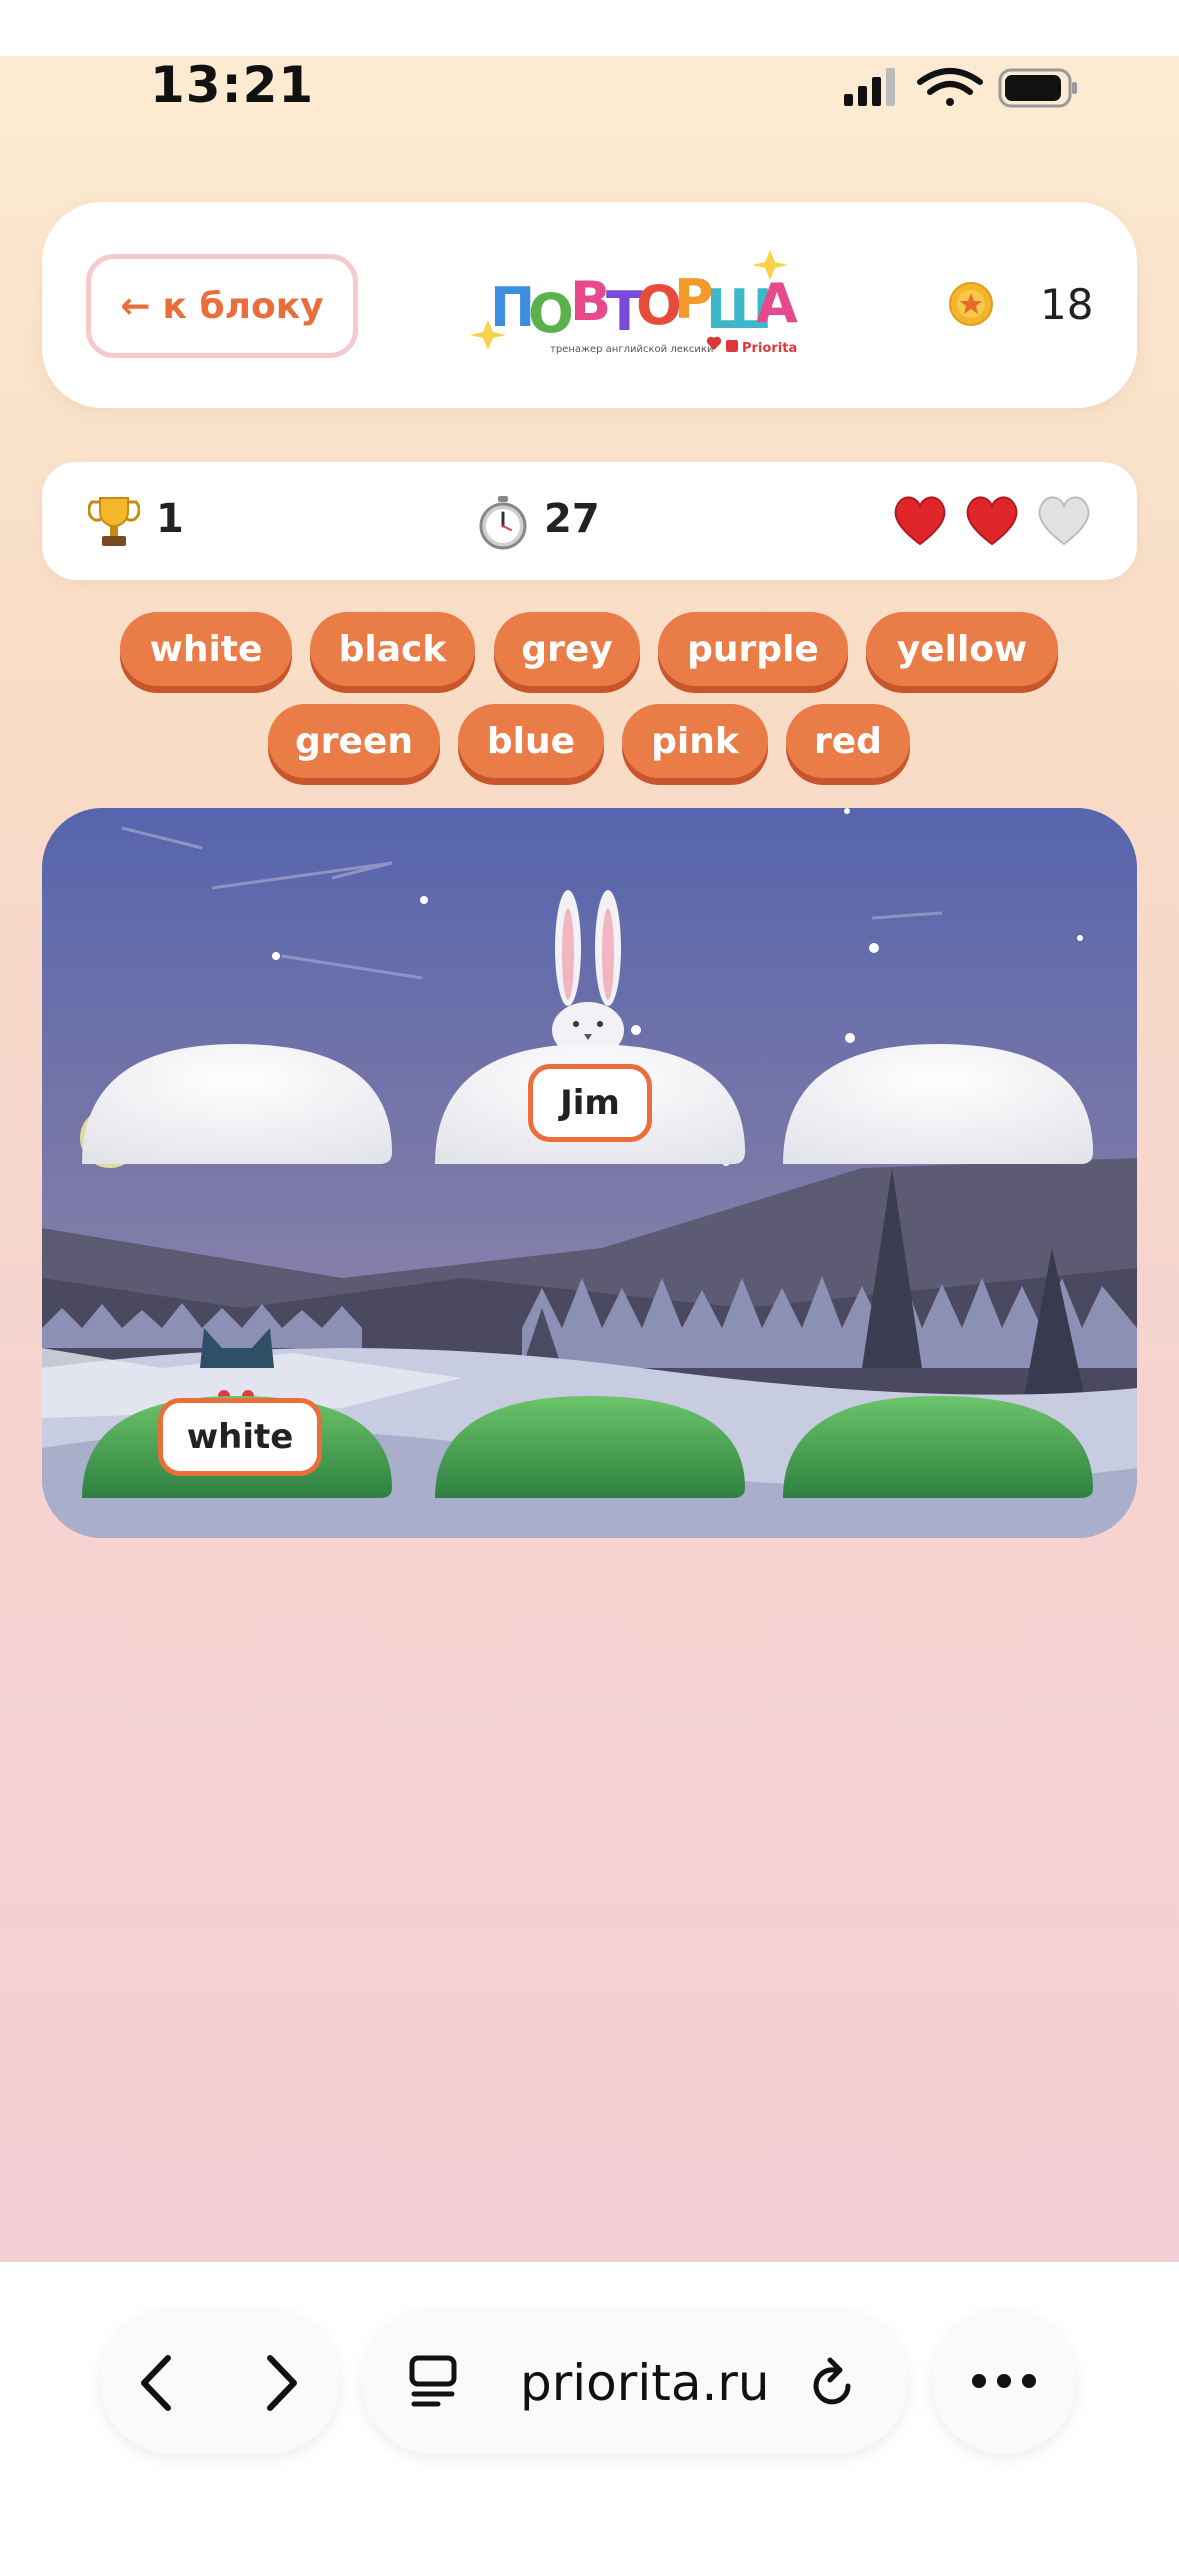 The width and height of the screenshot is (1179, 2556). Describe the element at coordinates (354, 741) in the screenshot. I see `word-chip-green: green` at that location.